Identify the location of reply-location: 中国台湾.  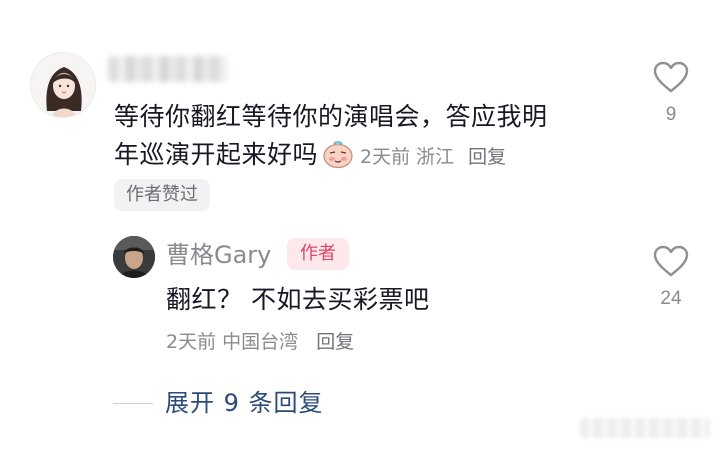
(260, 342).